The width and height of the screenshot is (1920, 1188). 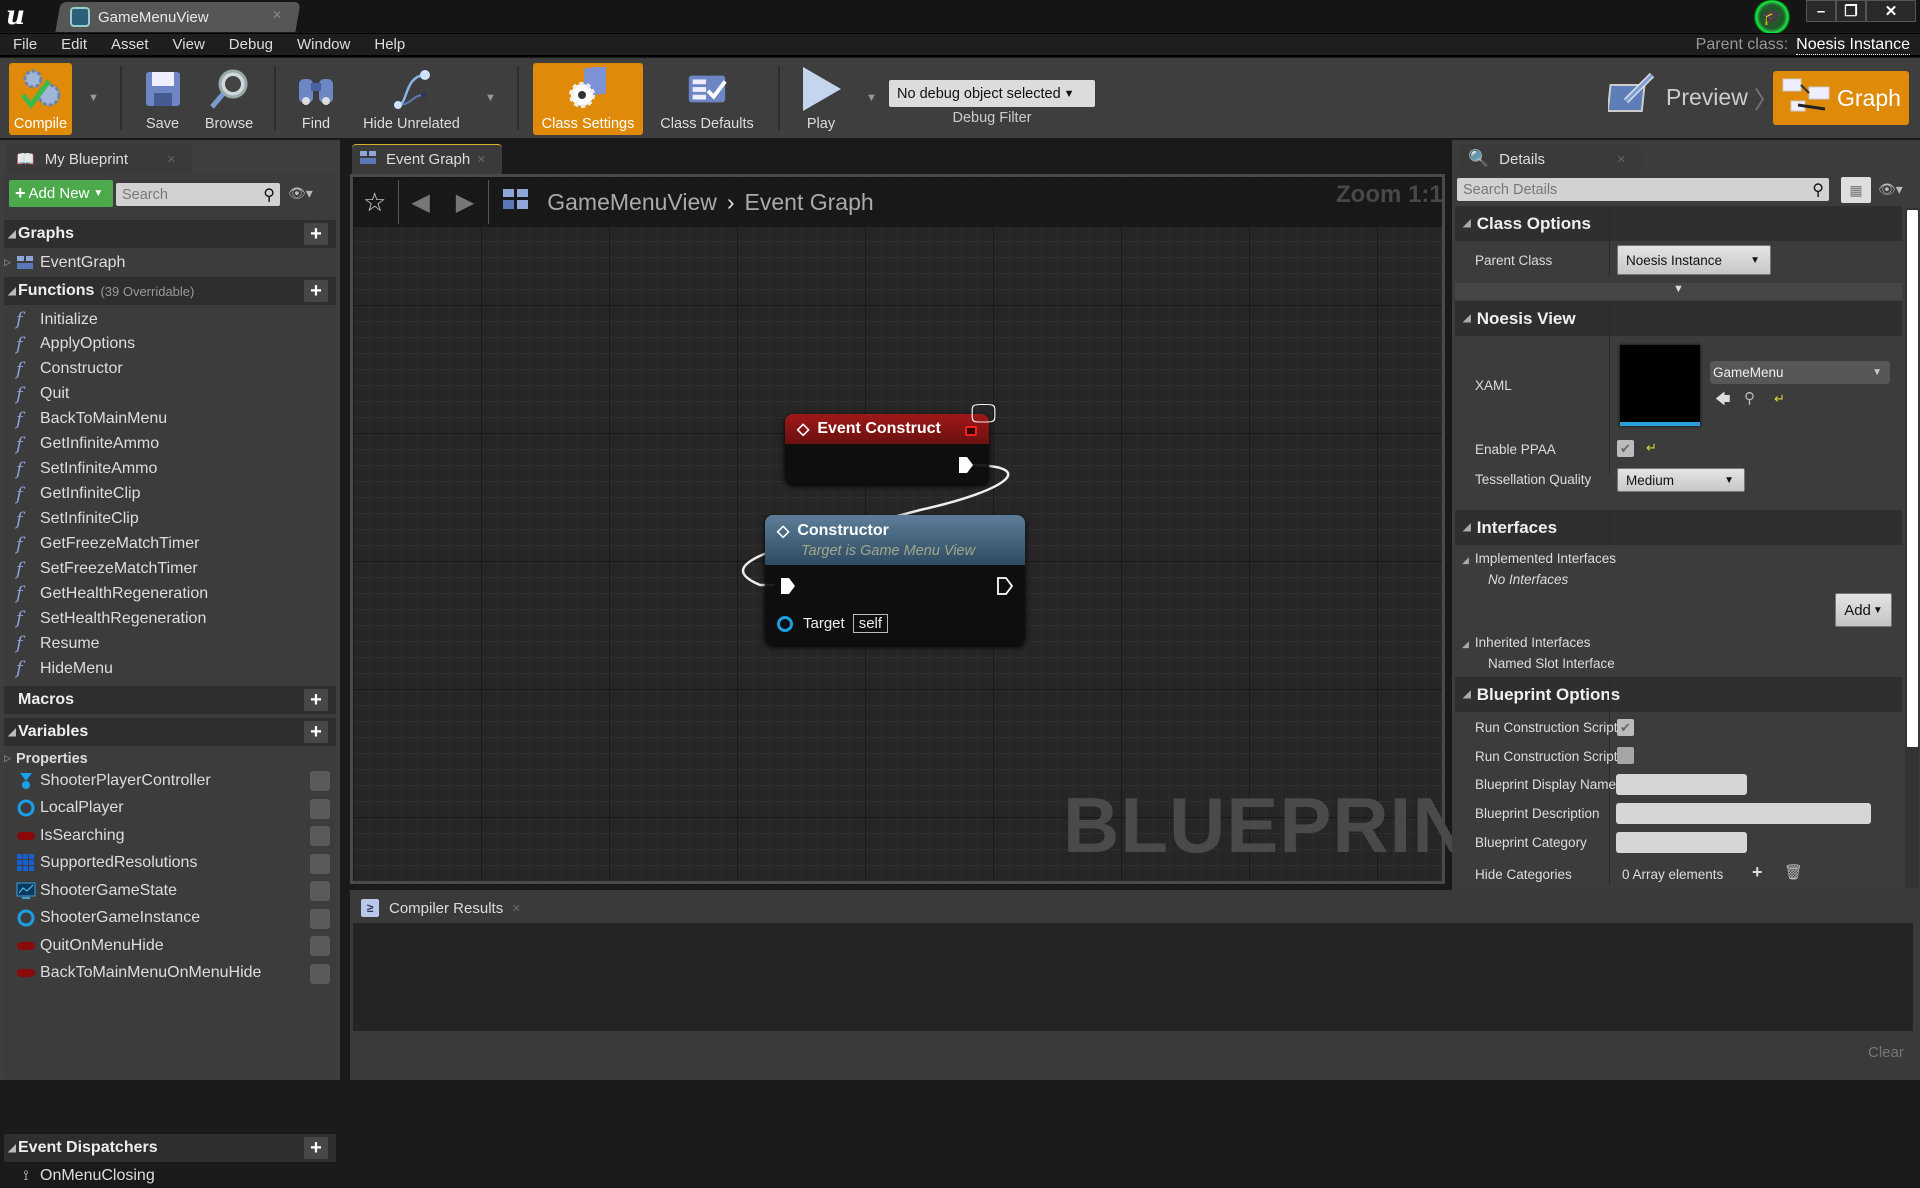 I want to click on xaml-thumbnail, so click(x=1660, y=385).